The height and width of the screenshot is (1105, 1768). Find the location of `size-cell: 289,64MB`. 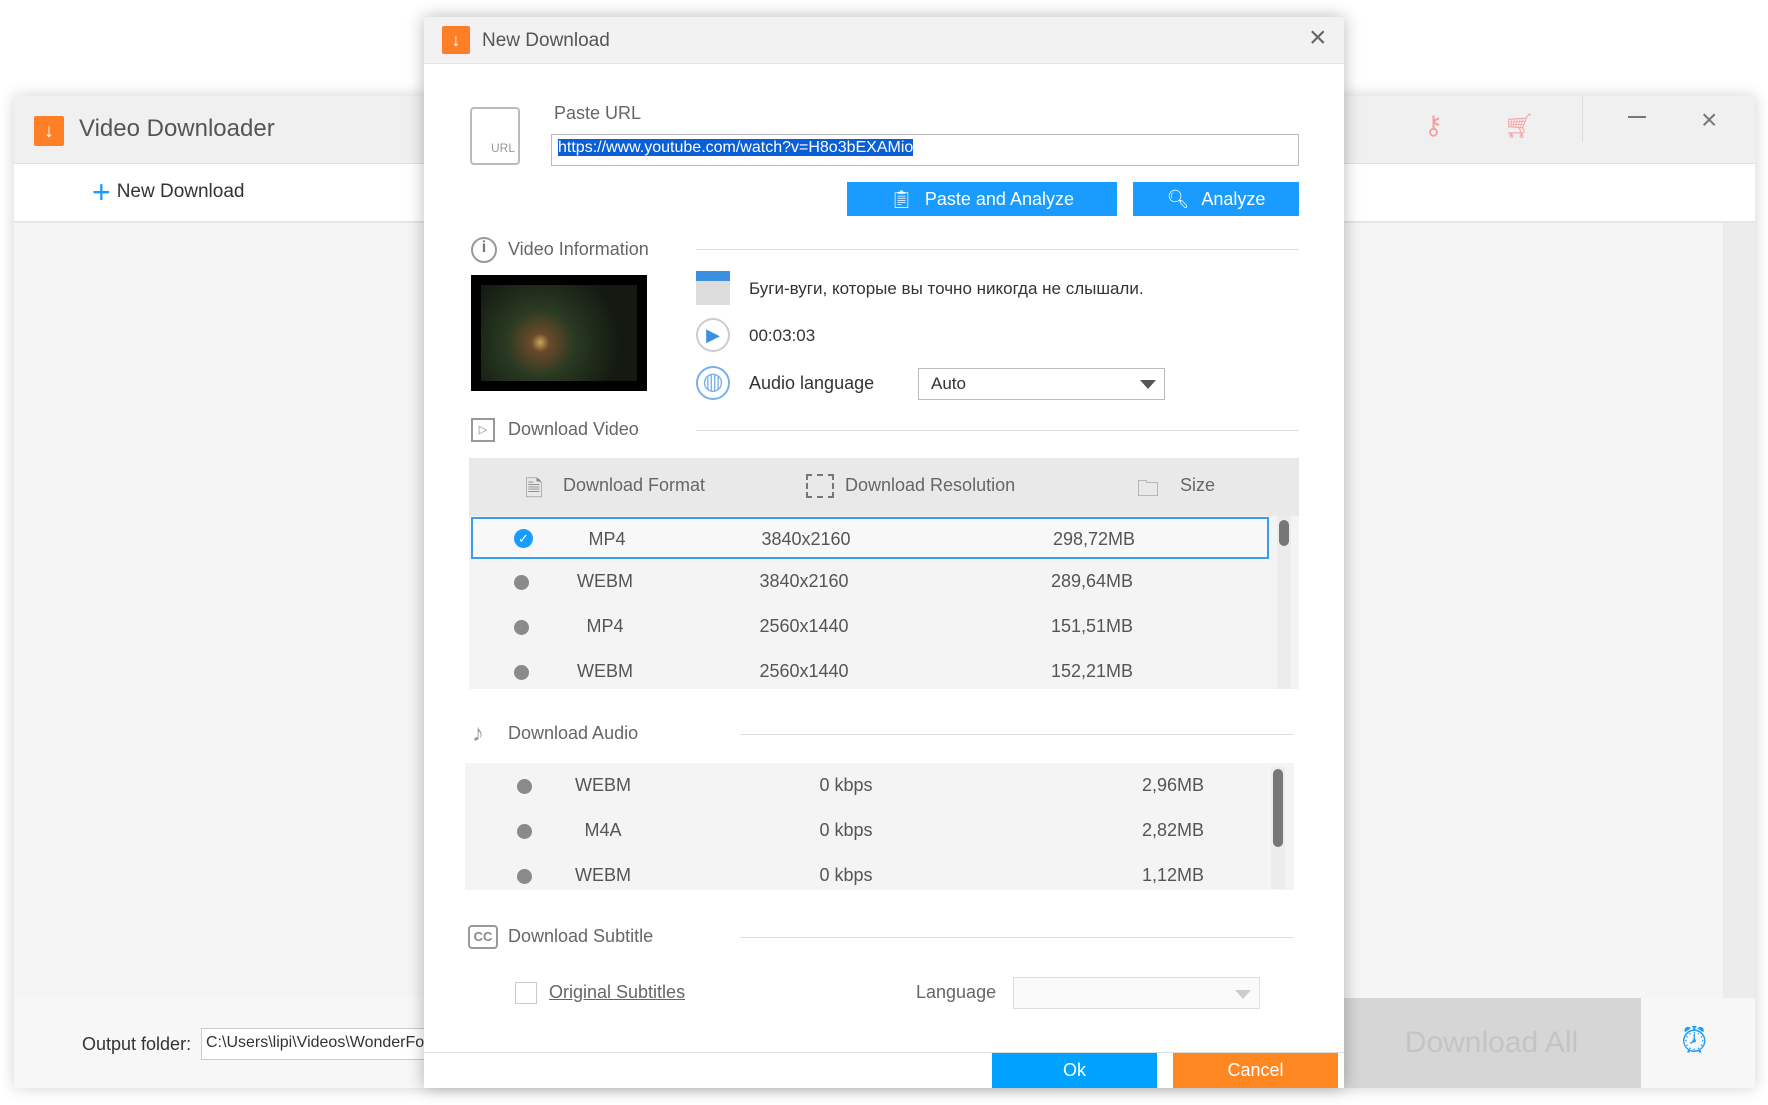

size-cell: 289,64MB is located at coordinates (1091, 581).